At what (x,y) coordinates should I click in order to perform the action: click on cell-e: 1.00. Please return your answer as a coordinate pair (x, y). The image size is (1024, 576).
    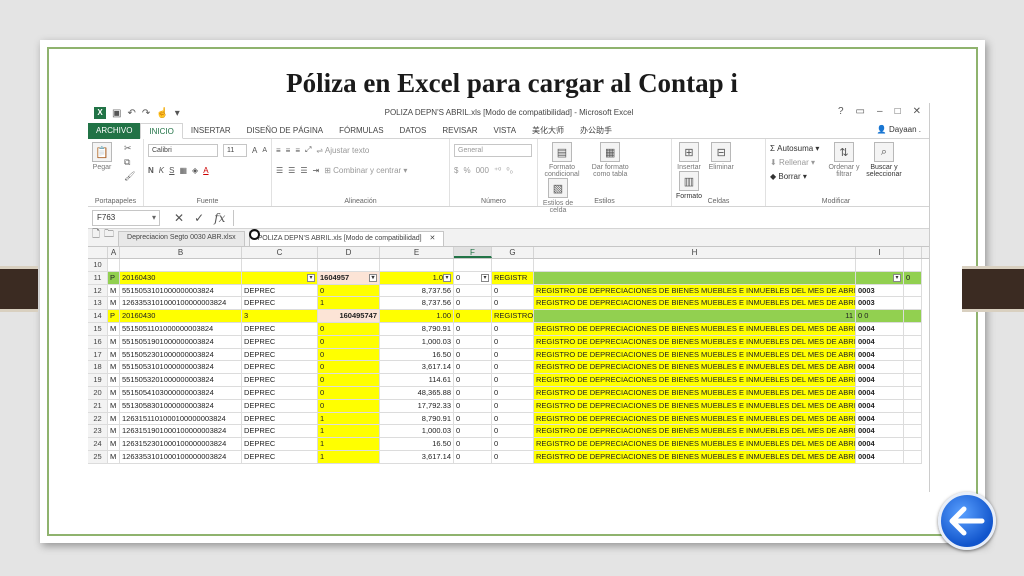
    Looking at the image, I should click on (417, 316).